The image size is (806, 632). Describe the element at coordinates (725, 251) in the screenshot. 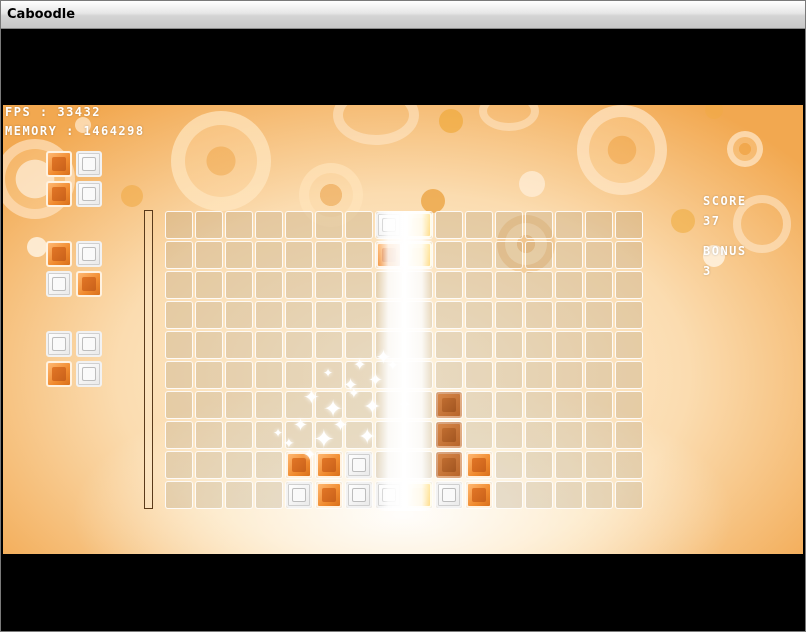

I see `bonus-label: BONUS` at that location.